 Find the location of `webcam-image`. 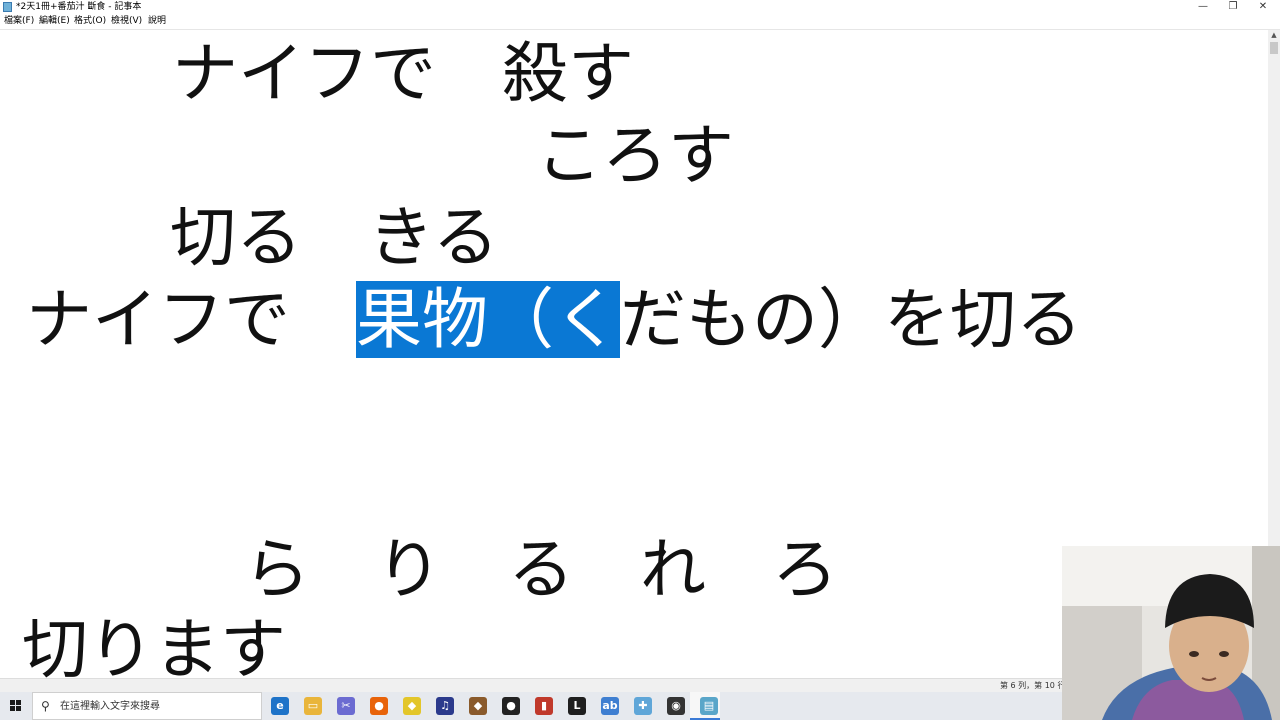

webcam-image is located at coordinates (1171, 633).